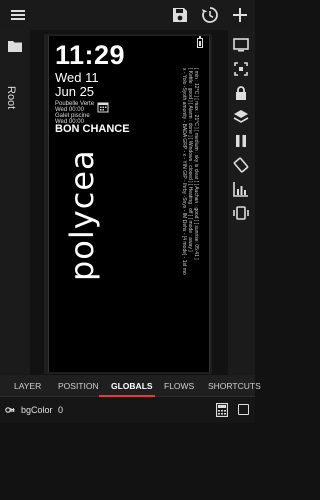 This screenshot has width=320, height=500. What do you see at coordinates (82, 215) in the screenshot?
I see `polycea-logo: polycea` at bounding box center [82, 215].